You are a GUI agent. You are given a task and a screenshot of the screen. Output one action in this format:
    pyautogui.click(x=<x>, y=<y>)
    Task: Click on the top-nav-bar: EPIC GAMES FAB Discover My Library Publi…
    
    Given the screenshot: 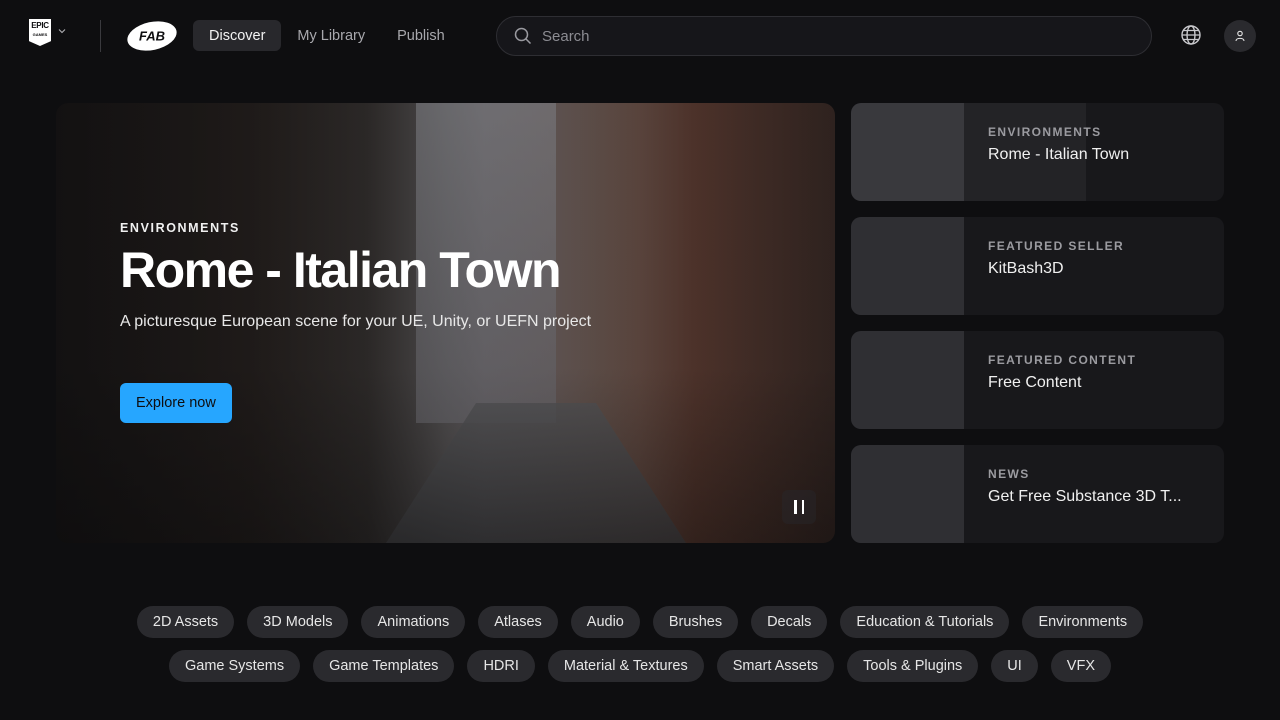 What is the action you would take?
    pyautogui.click(x=640, y=36)
    